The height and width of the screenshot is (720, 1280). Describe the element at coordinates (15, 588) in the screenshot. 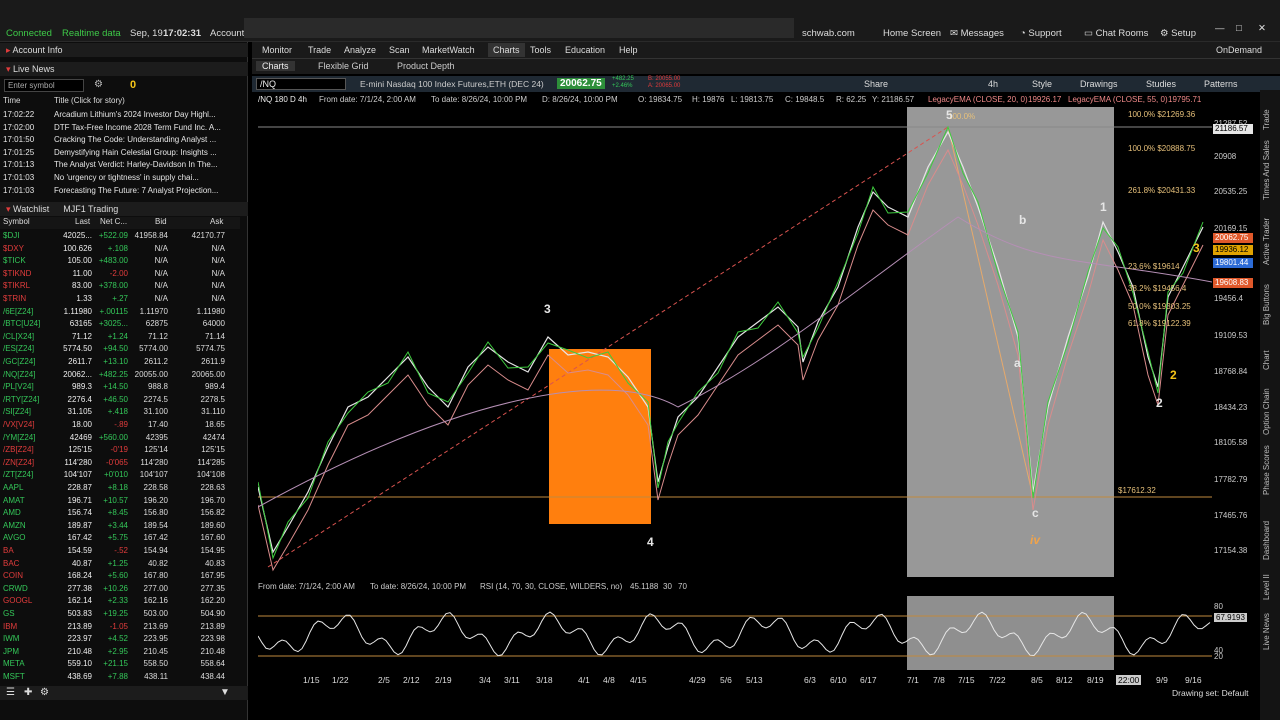

I see `watchlist-symbol: CRWD` at that location.